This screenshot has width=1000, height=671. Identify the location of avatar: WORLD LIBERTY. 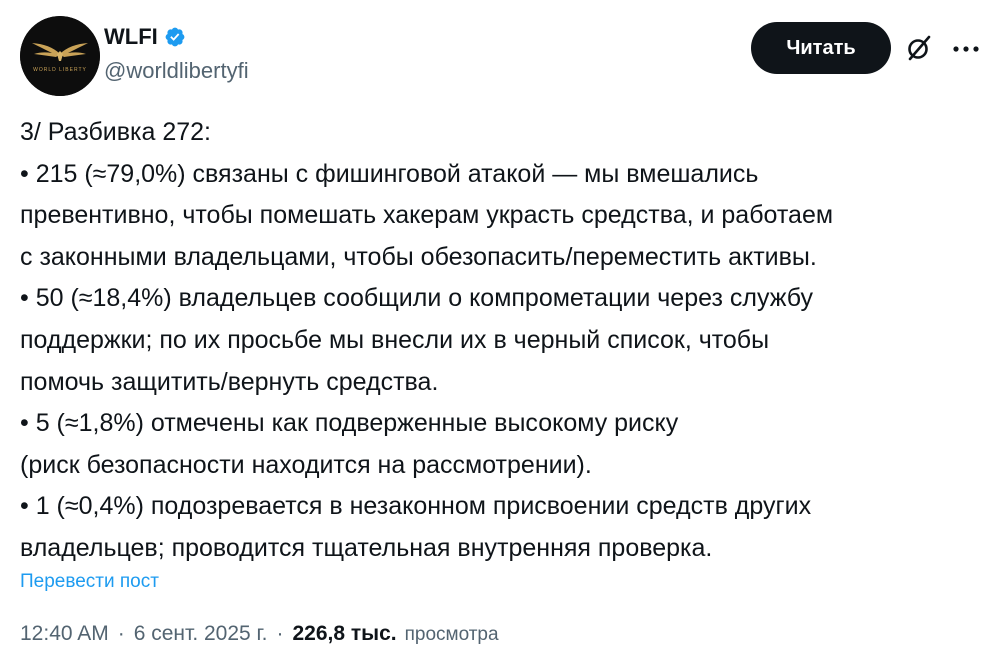
(60, 56).